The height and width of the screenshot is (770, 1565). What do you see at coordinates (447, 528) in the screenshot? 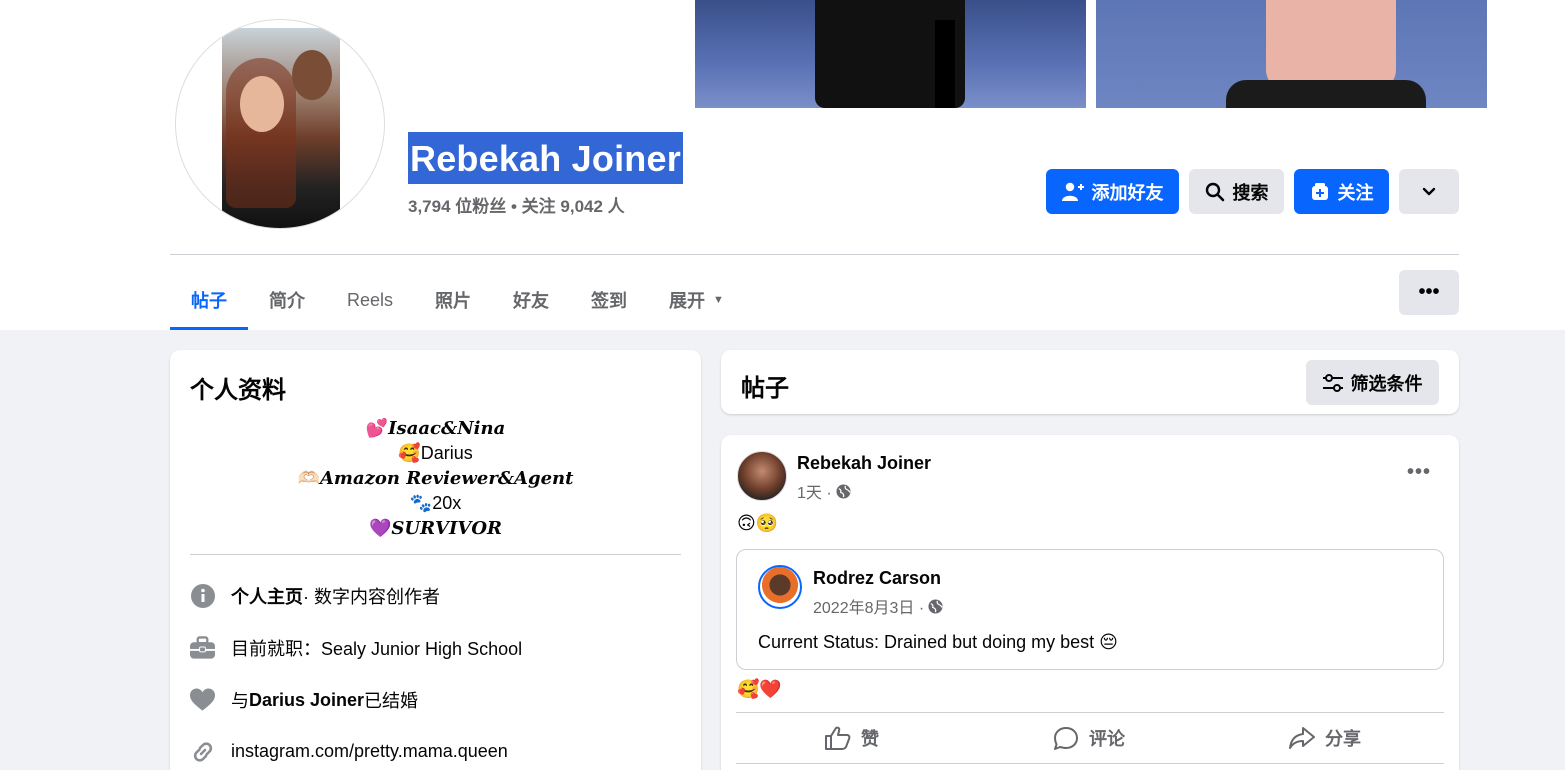
I see `bio-line-text: 𝑺𝑼𝑹𝑽𝑰𝑽𝑶𝑹` at bounding box center [447, 528].